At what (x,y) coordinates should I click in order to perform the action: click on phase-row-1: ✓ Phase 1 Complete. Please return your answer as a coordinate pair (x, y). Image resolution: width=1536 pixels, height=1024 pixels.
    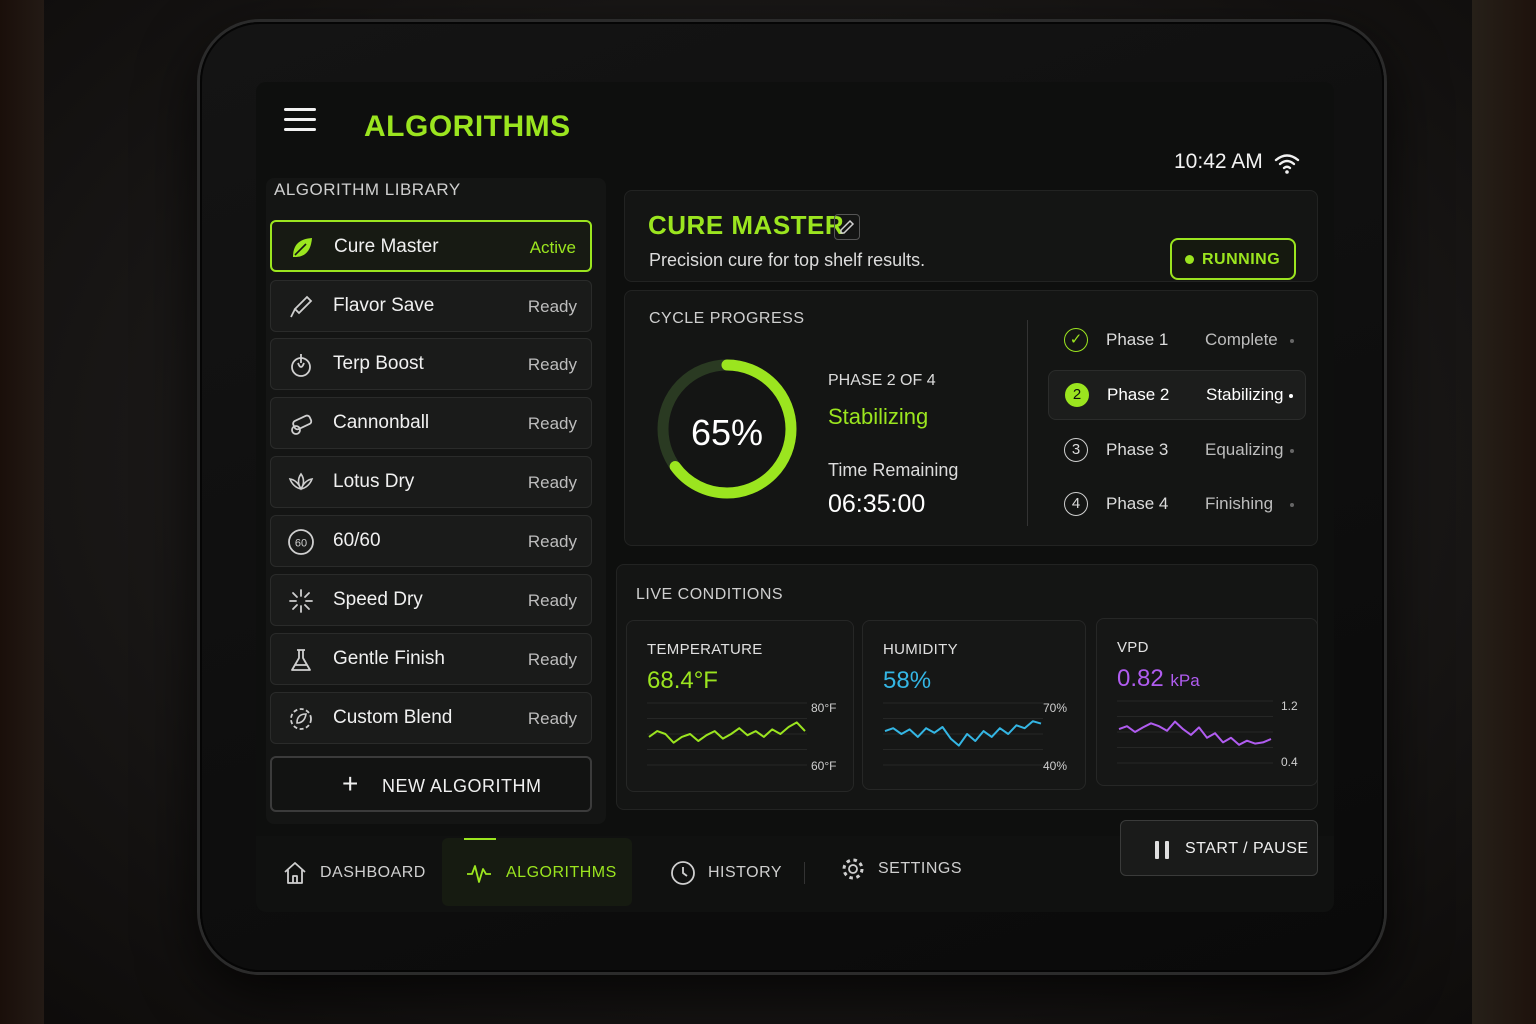
    Looking at the image, I should click on (1177, 341).